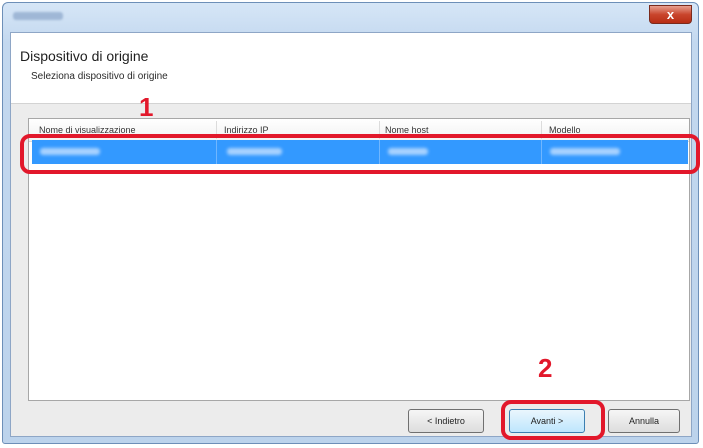 This screenshot has height=448, width=703. I want to click on annotation-box-device-row, so click(360, 154).